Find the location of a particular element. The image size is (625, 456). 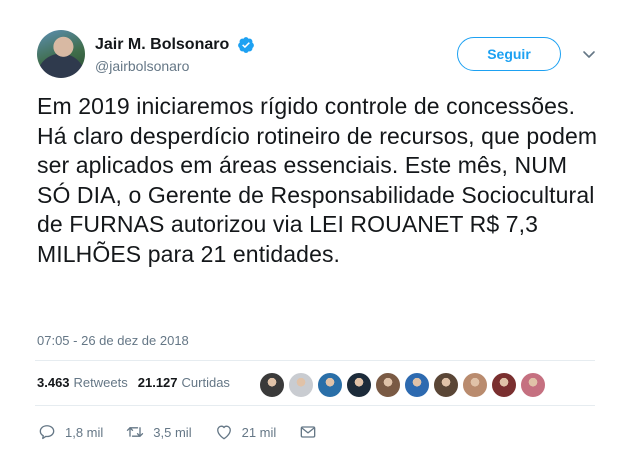

chevron-down-icon is located at coordinates (589, 54).